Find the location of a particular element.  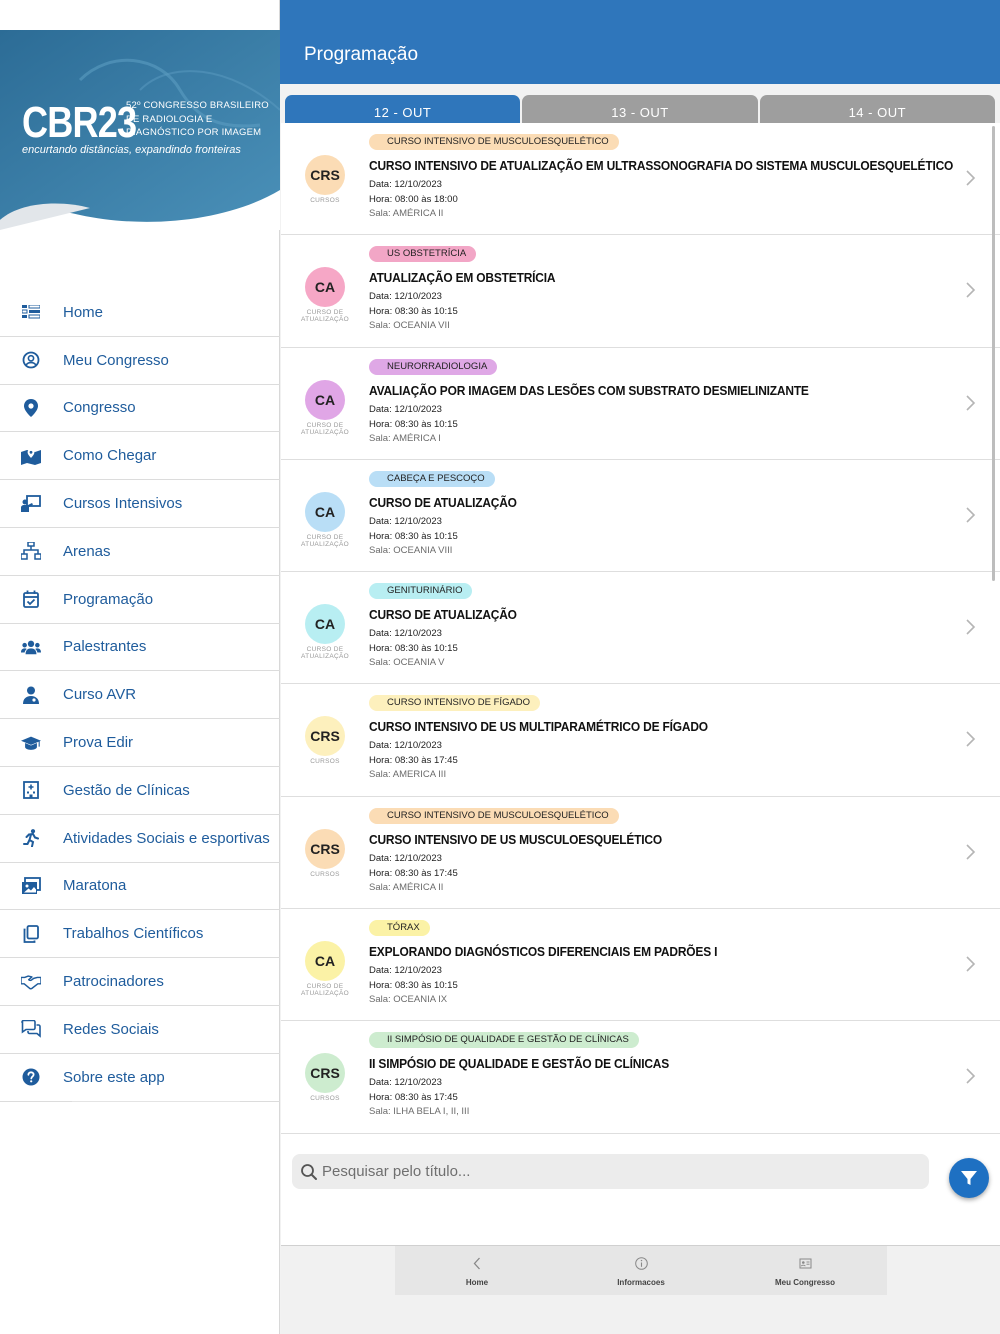

event-time: Hora: 08:30 às 10:15 is located at coordinates (413, 536).